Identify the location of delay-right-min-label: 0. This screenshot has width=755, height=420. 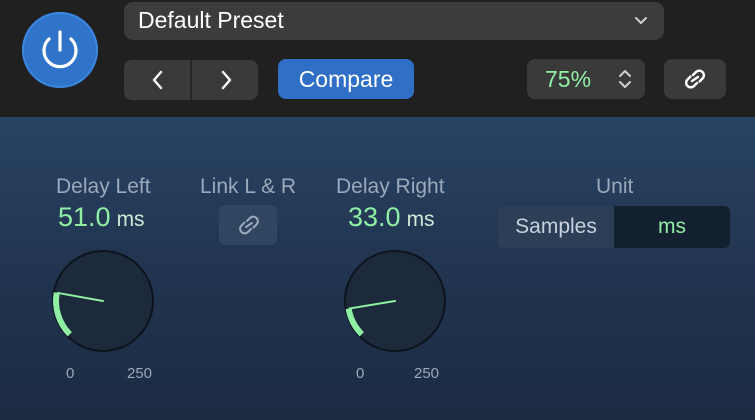
(360, 373).